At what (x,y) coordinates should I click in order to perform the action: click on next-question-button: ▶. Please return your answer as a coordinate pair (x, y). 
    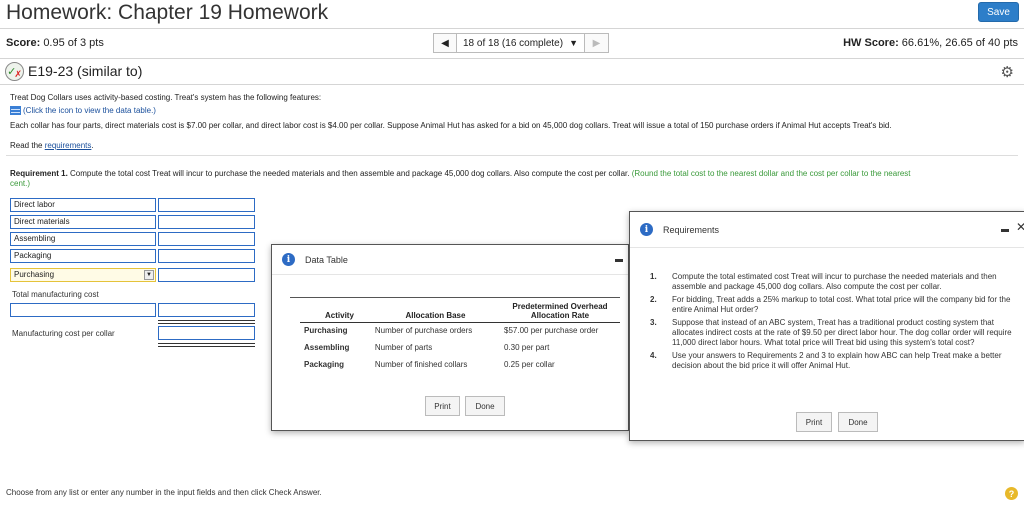
    Looking at the image, I should click on (596, 43).